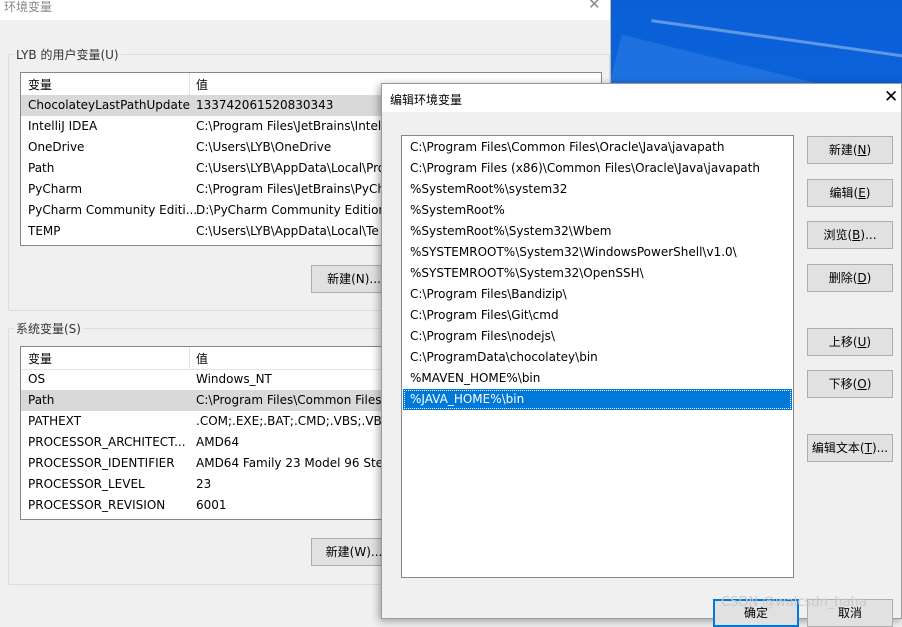 The height and width of the screenshot is (627, 902). What do you see at coordinates (109, 105) in the screenshot?
I see `variable-name: ChocolateyLastPathUpdate` at bounding box center [109, 105].